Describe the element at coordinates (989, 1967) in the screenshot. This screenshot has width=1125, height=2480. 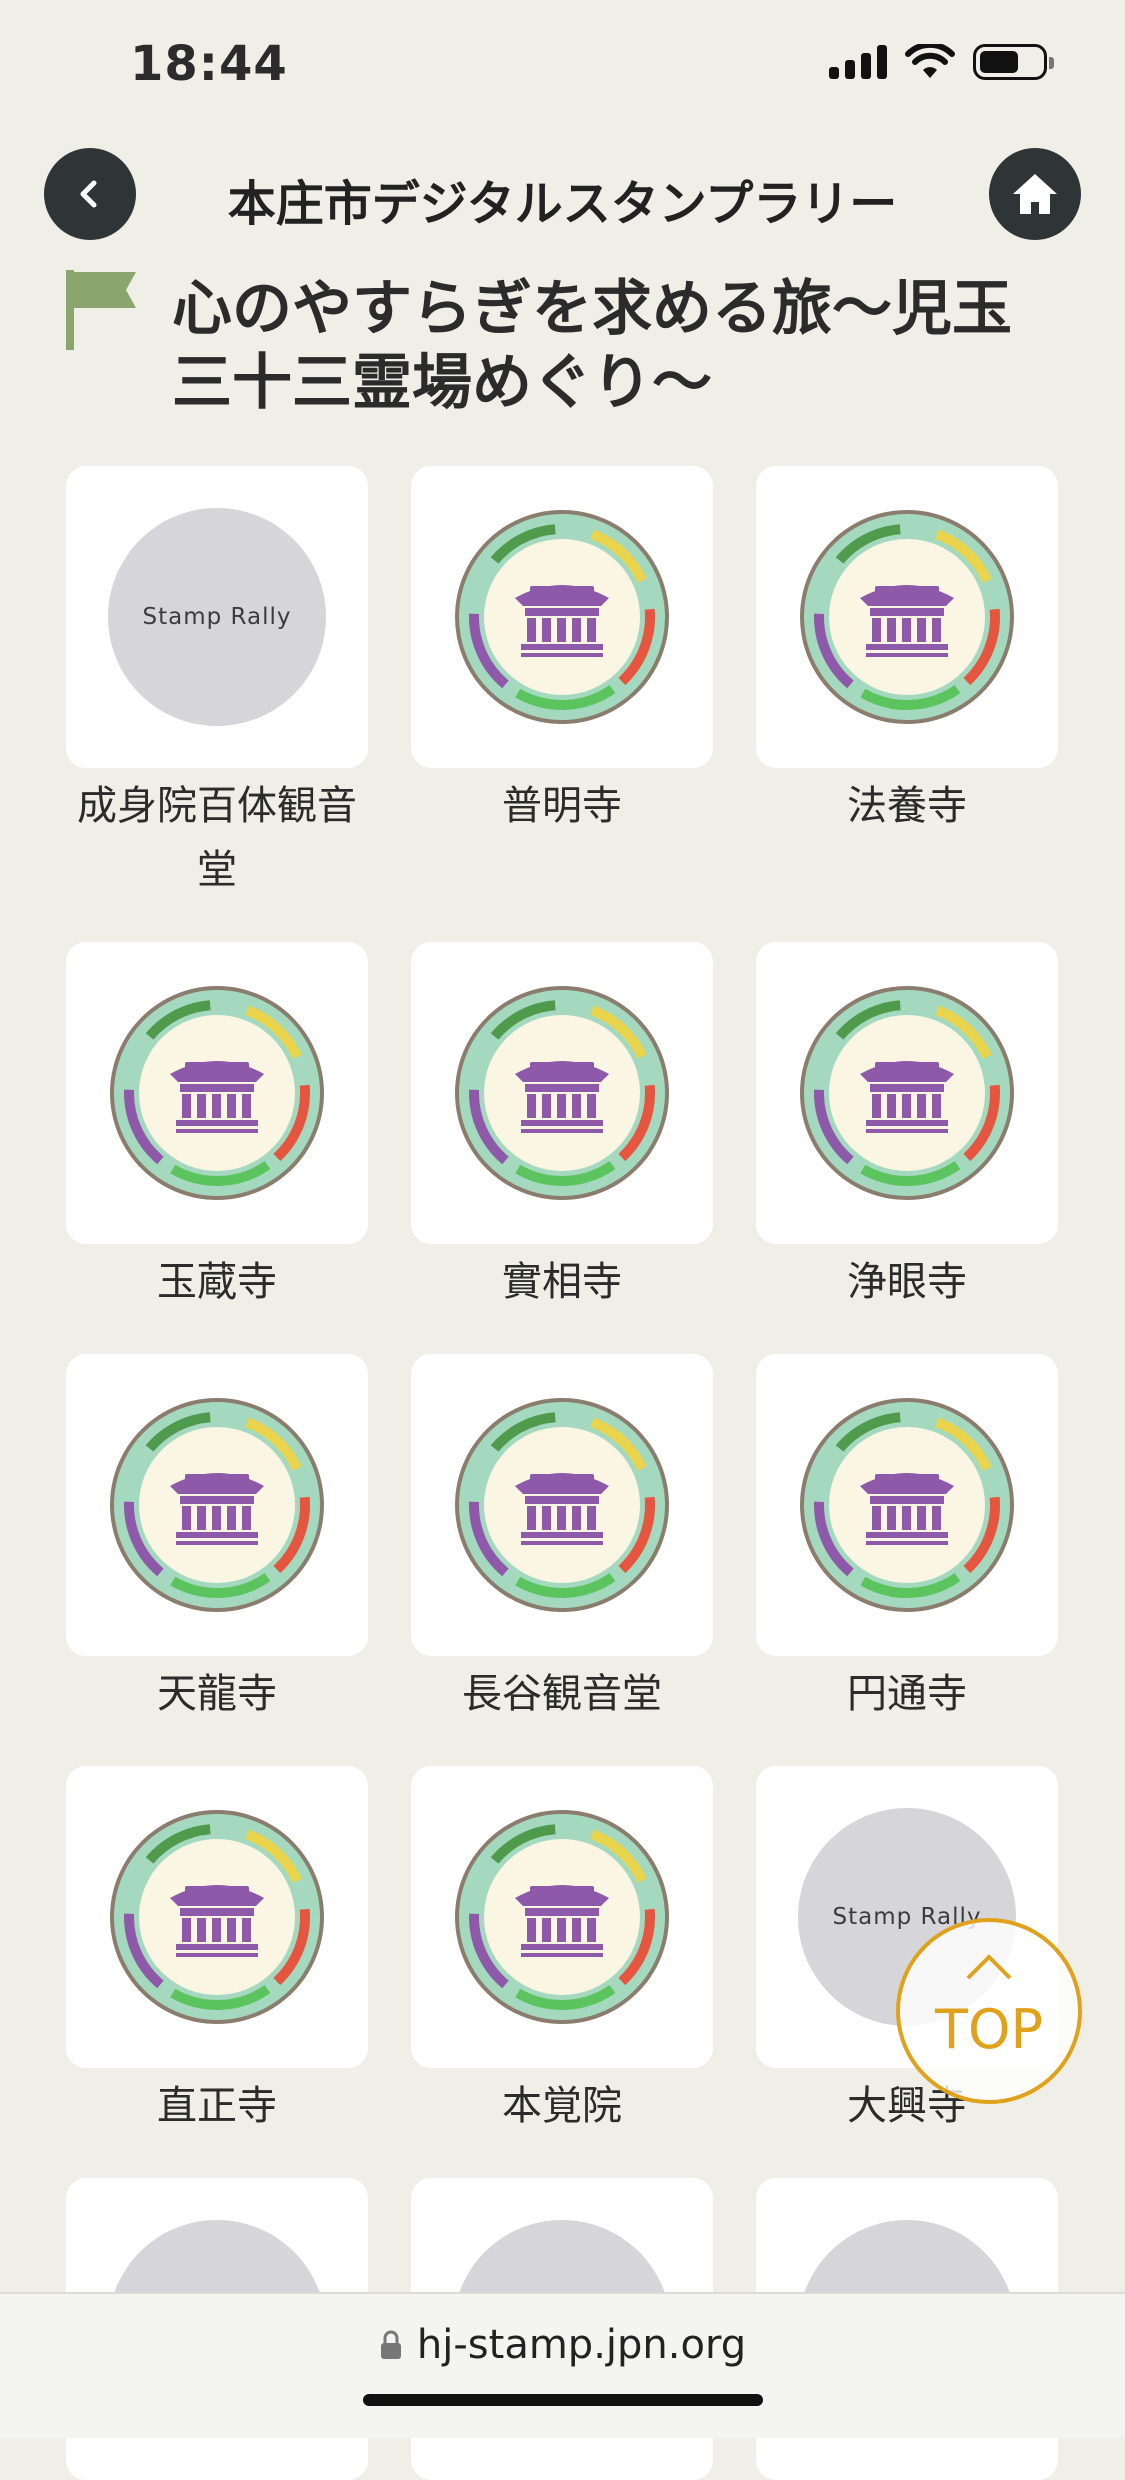
I see `chevron-up-icon` at that location.